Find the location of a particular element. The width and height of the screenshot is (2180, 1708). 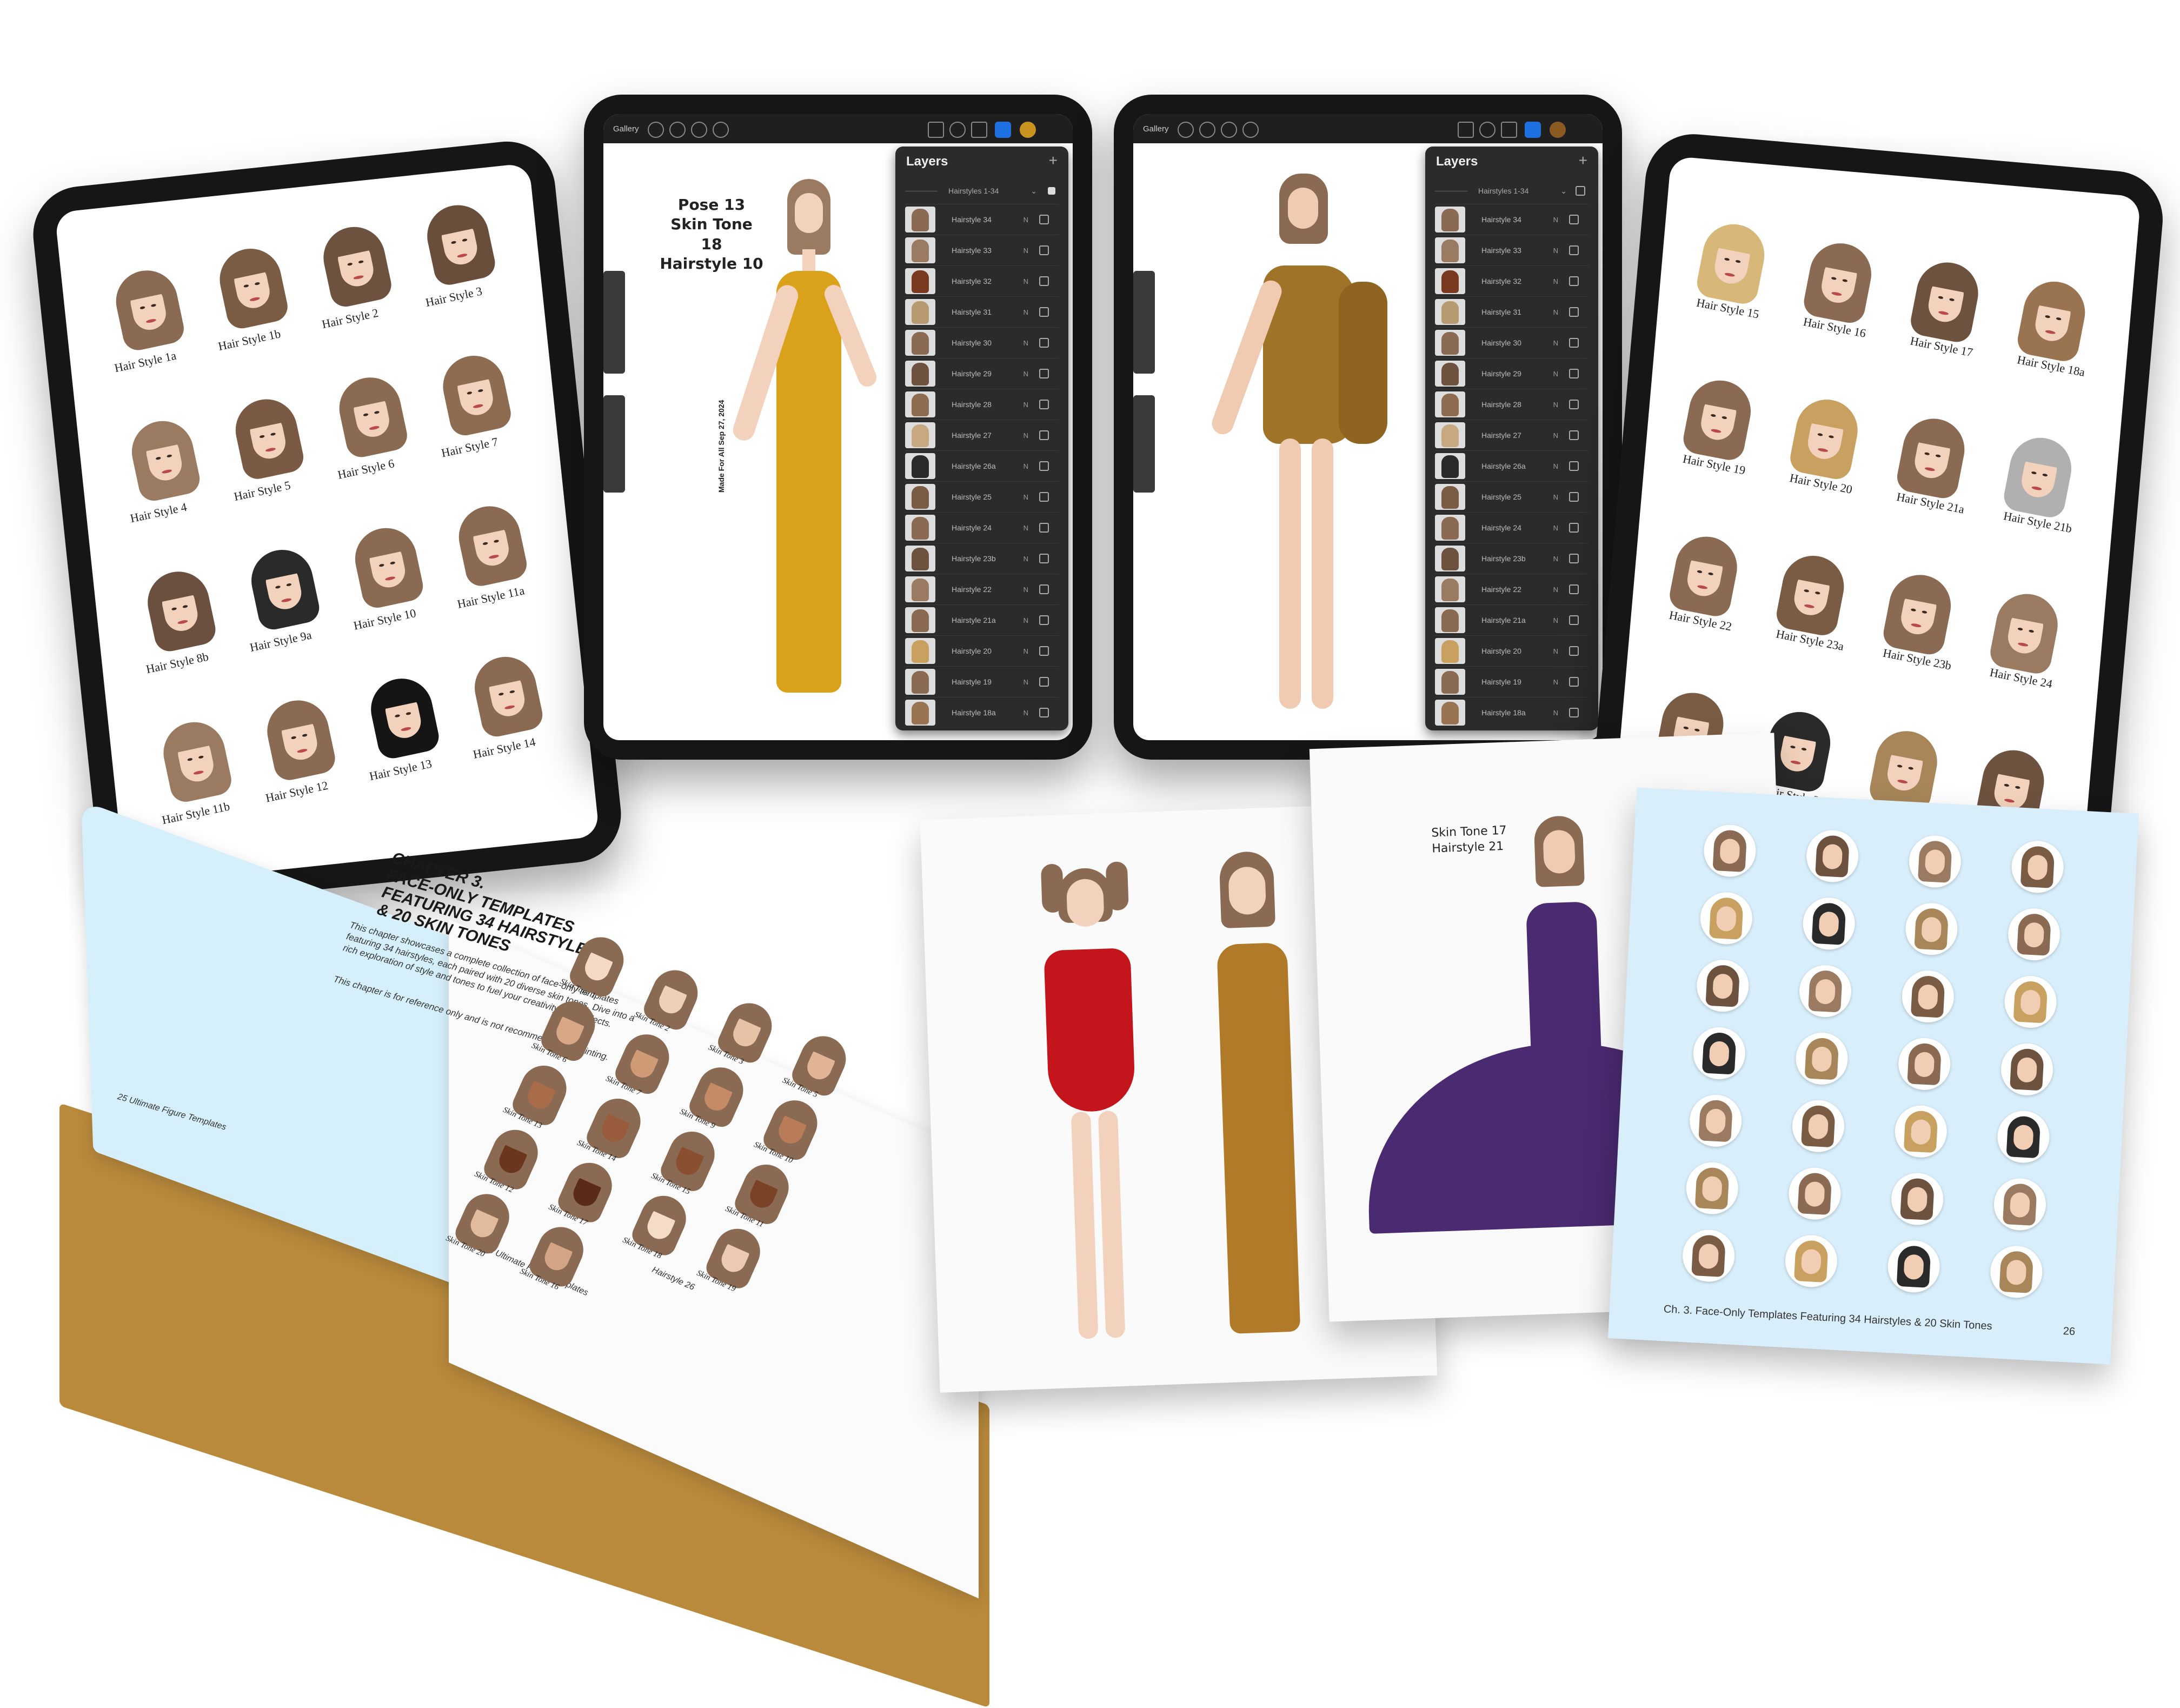

layer-row: Hairstyle 33 N is located at coordinates (1512, 250).